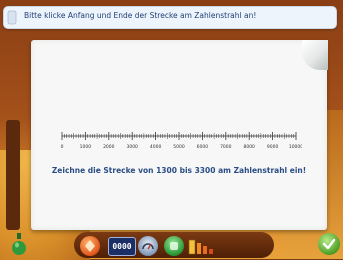 The image size is (343, 260). I want to click on counter-display: 0000, so click(122, 246).